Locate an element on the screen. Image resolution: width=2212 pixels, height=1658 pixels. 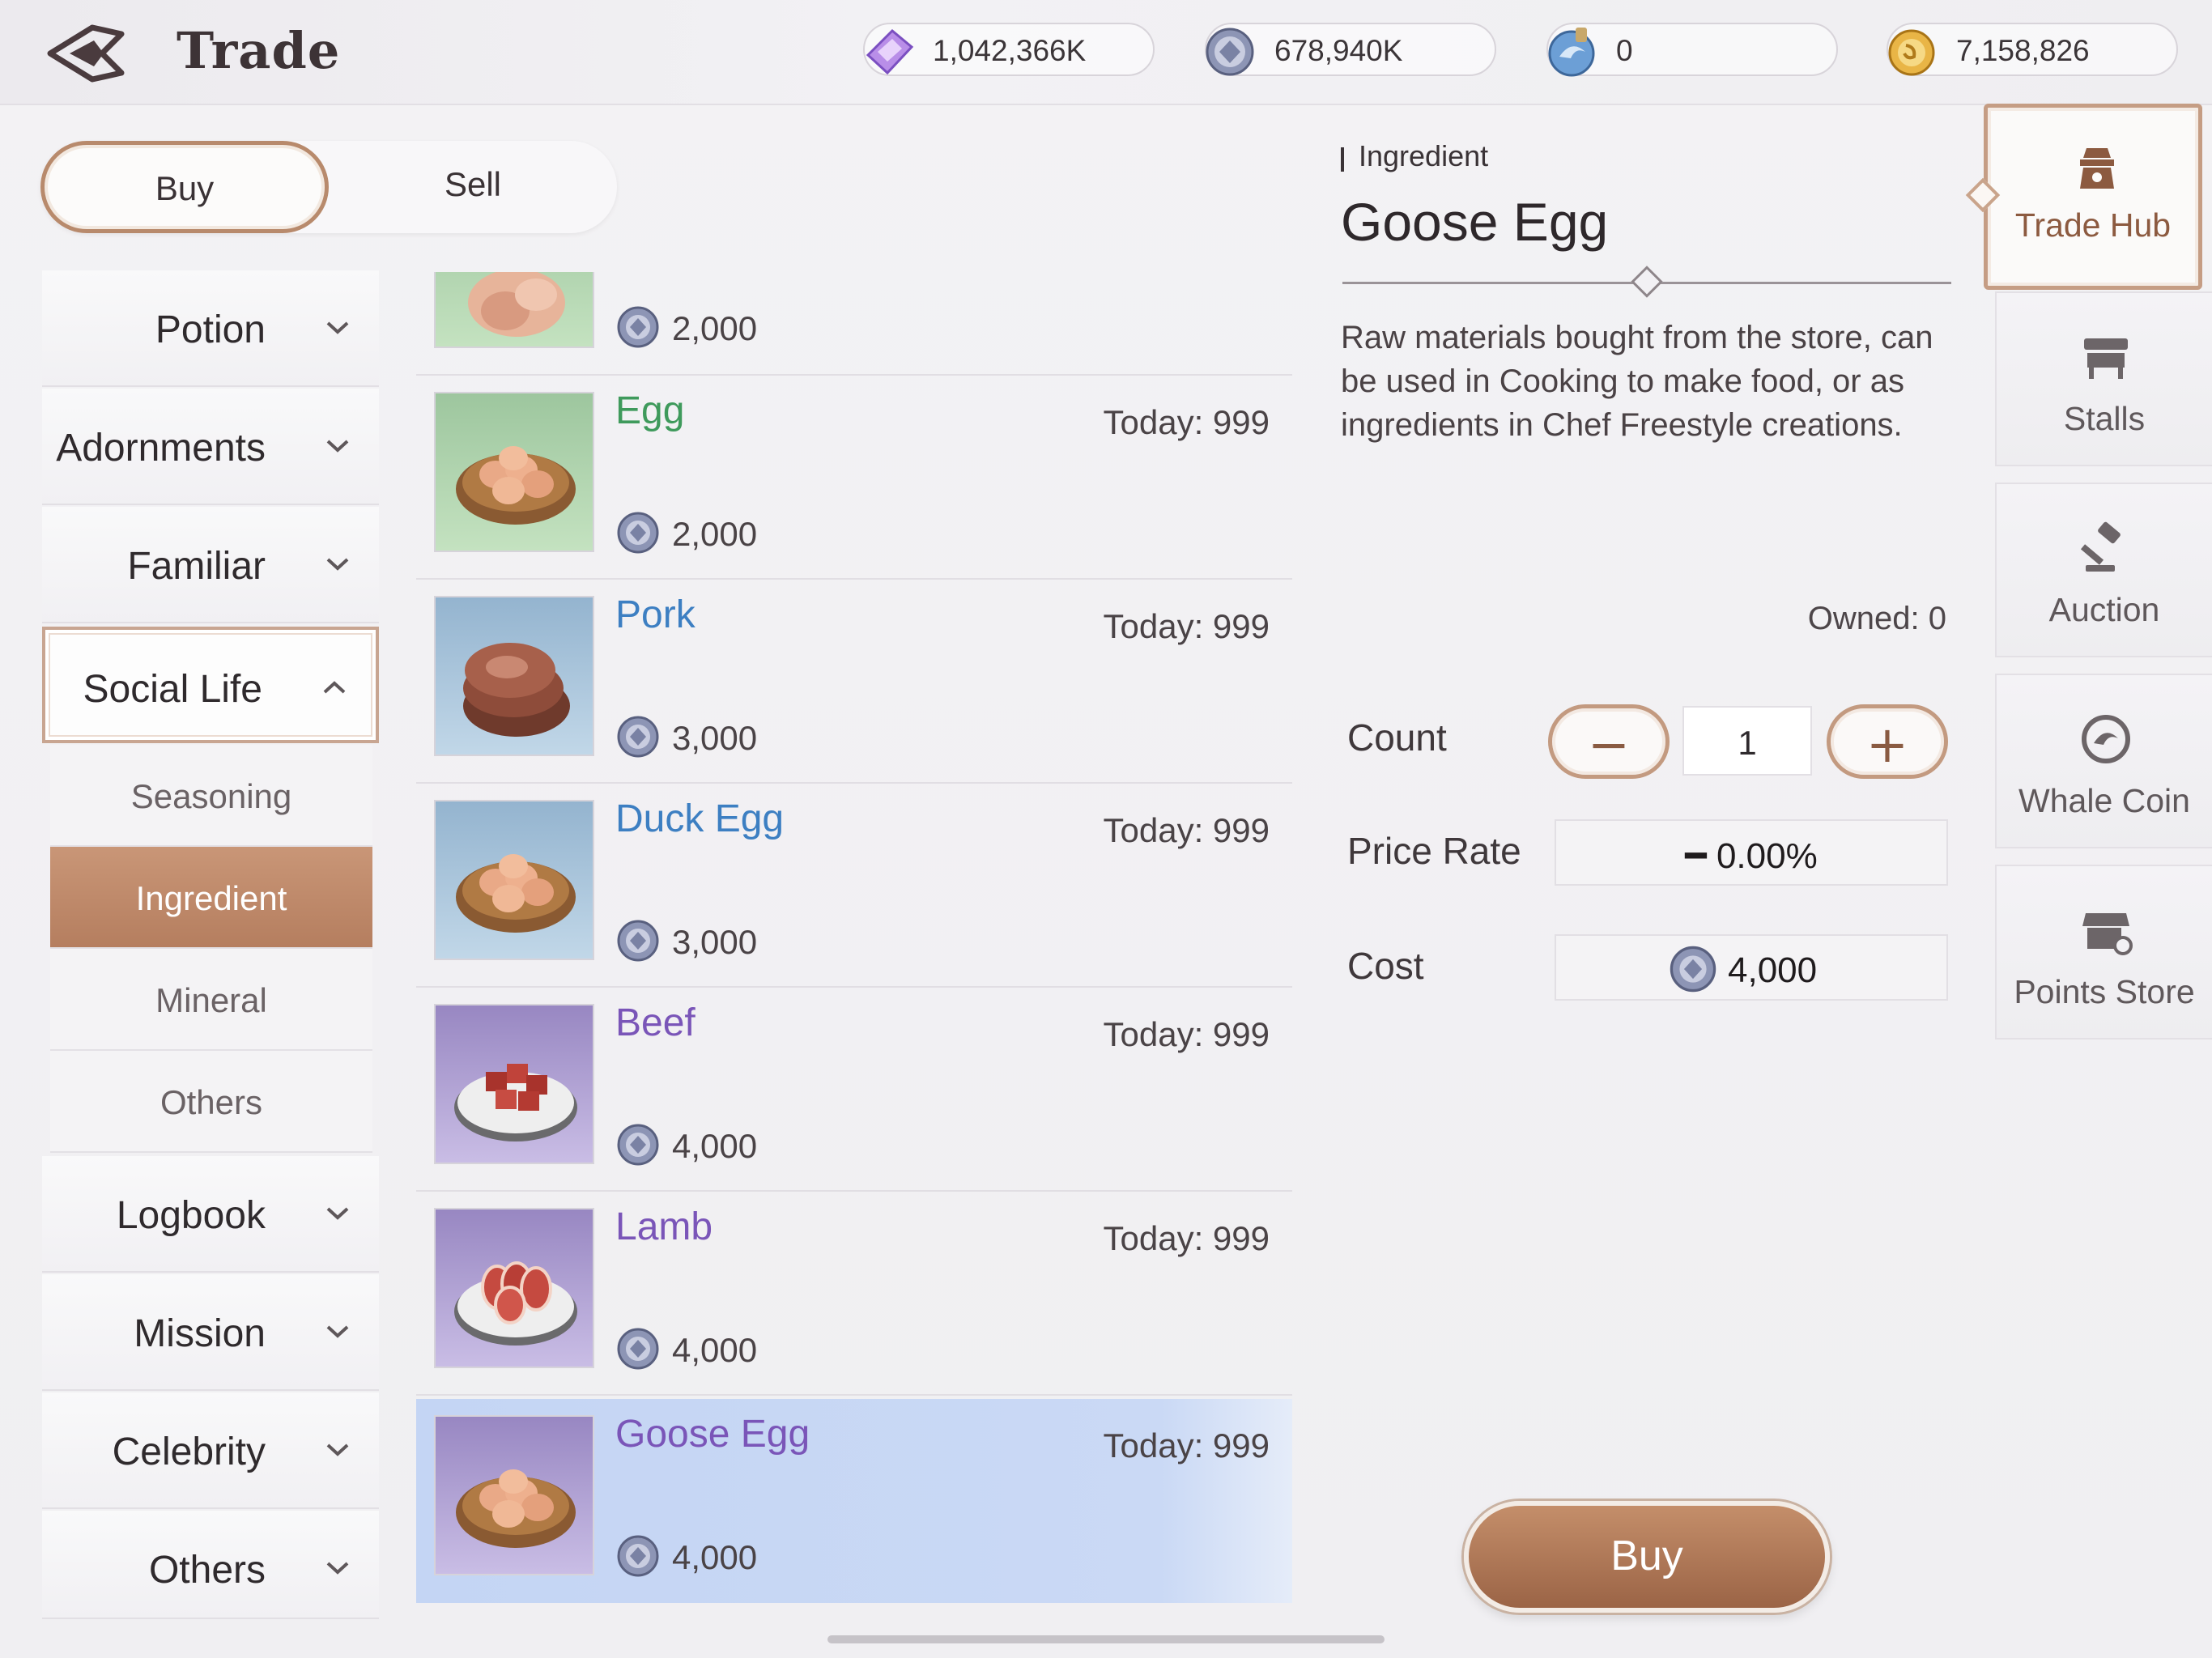
nav-label: Whale Coin is located at coordinates (2104, 800).